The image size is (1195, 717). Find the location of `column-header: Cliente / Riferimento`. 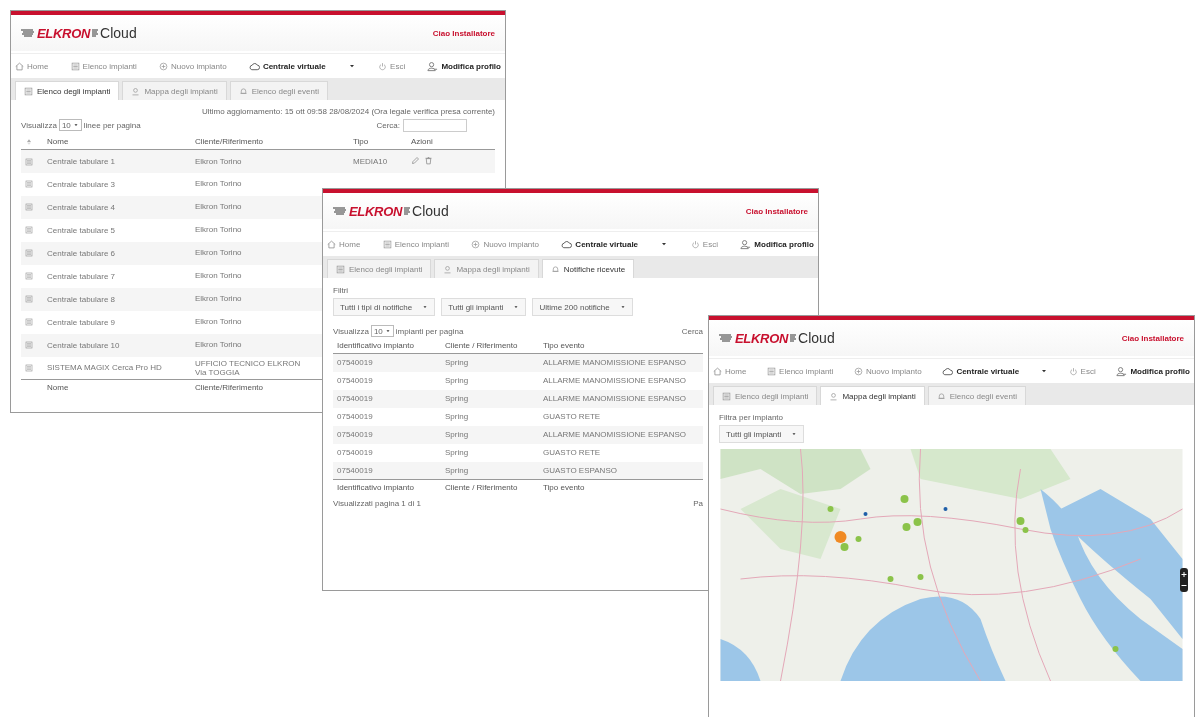

column-header: Cliente / Riferimento is located at coordinates (481, 345).